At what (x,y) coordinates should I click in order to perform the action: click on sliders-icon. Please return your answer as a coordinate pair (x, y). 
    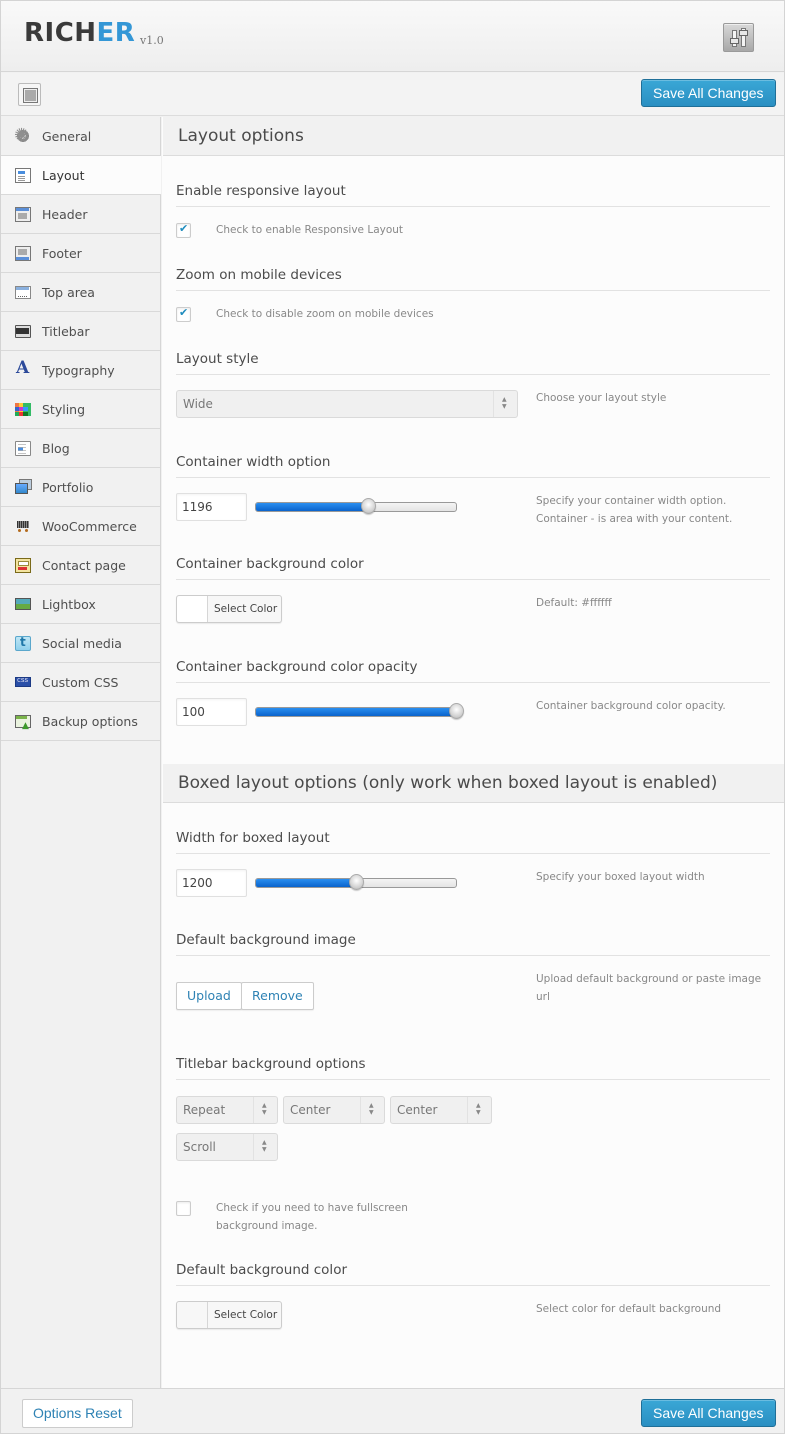
    Looking at the image, I should click on (738, 37).